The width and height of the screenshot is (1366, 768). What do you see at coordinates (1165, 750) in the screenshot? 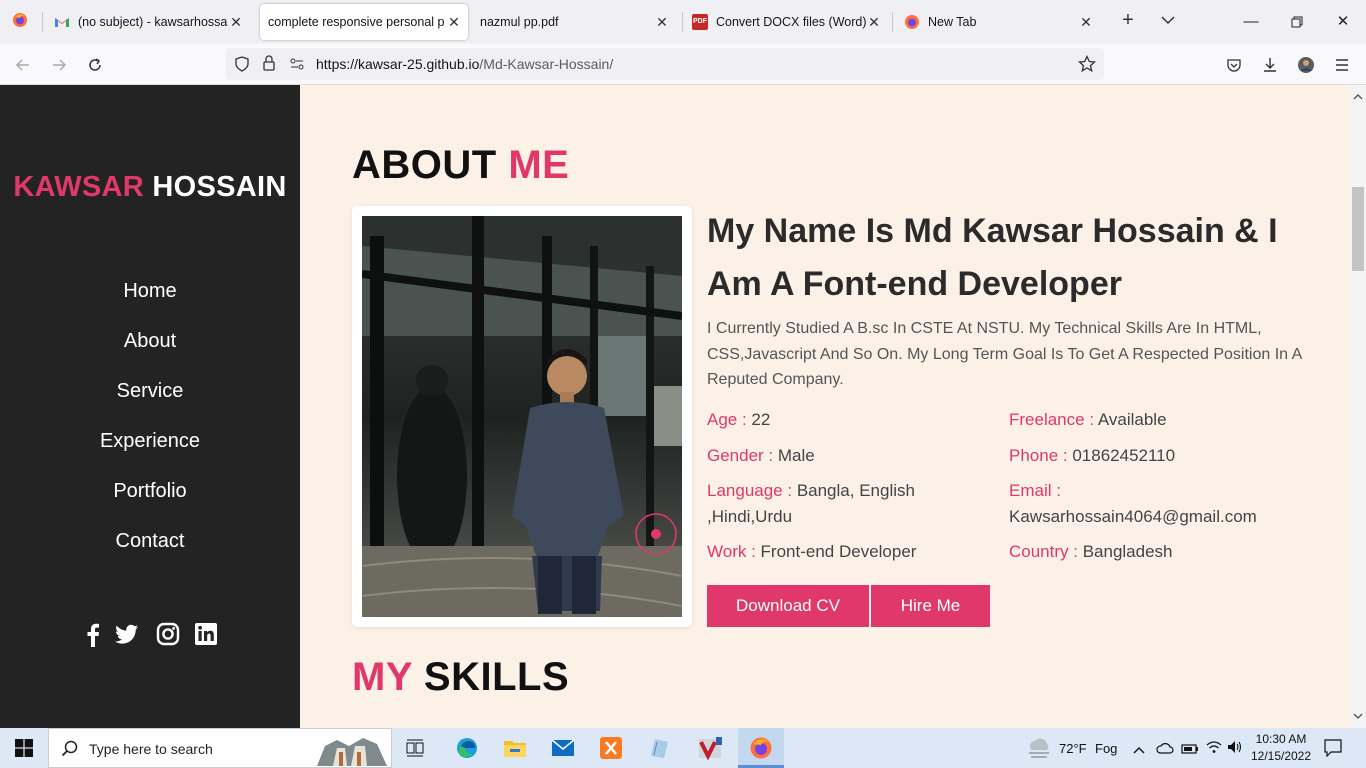
I see `onedrive-cloud-icon` at bounding box center [1165, 750].